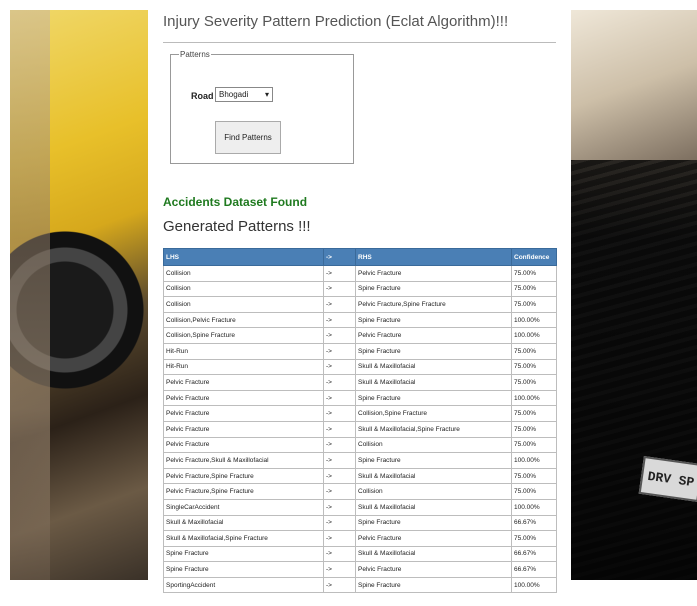 The image size is (697, 606). I want to click on header-confidence: Confidence, so click(534, 257).